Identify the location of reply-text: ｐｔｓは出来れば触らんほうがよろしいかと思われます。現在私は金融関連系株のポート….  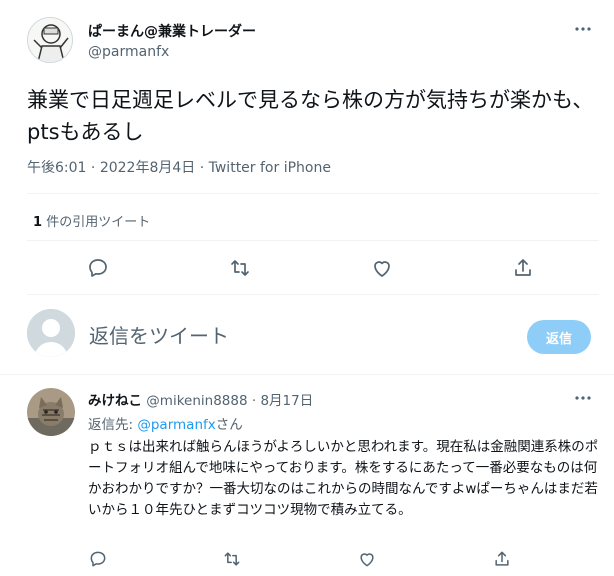
(343, 478).